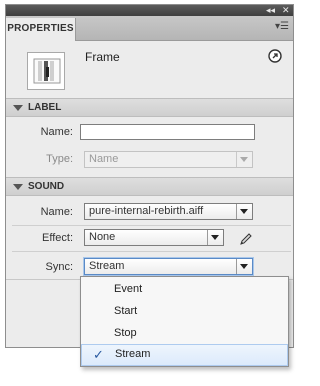 The image size is (320, 386). What do you see at coordinates (149, 107) in the screenshot?
I see `label-section-header: LABEL` at bounding box center [149, 107].